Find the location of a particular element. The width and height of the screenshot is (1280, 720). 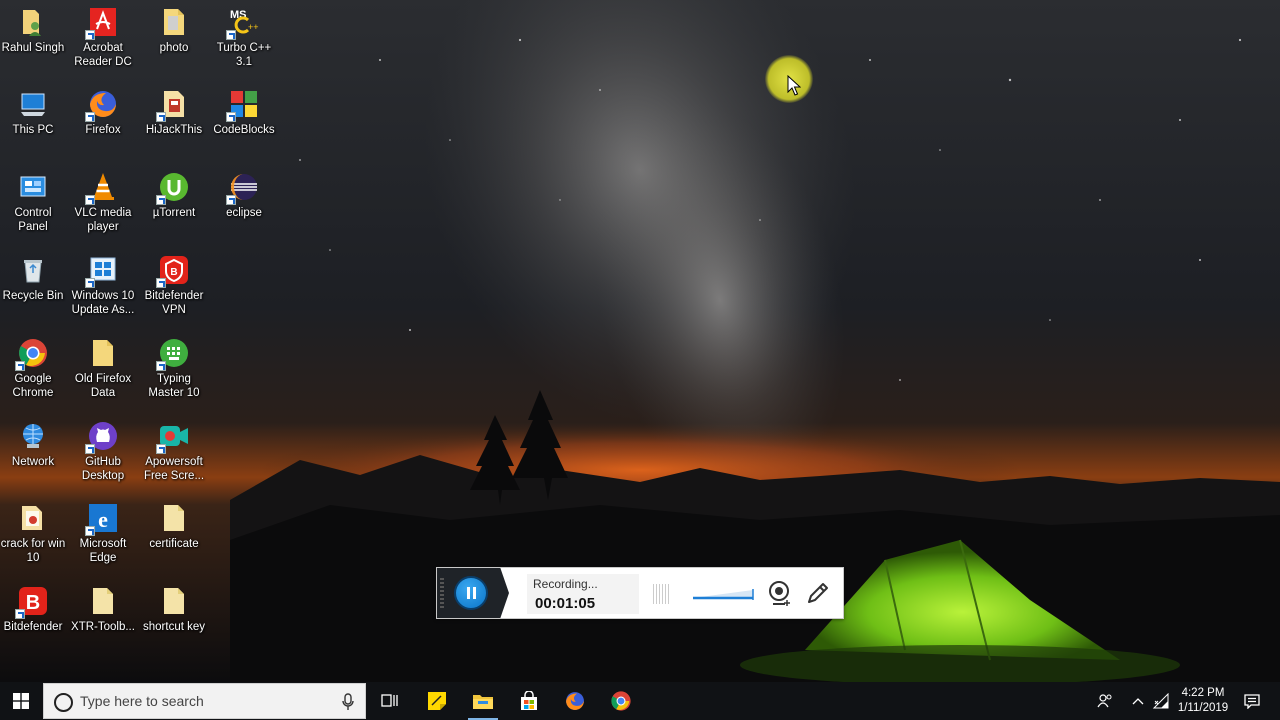

hijackthis-icon is located at coordinates (173, 105).